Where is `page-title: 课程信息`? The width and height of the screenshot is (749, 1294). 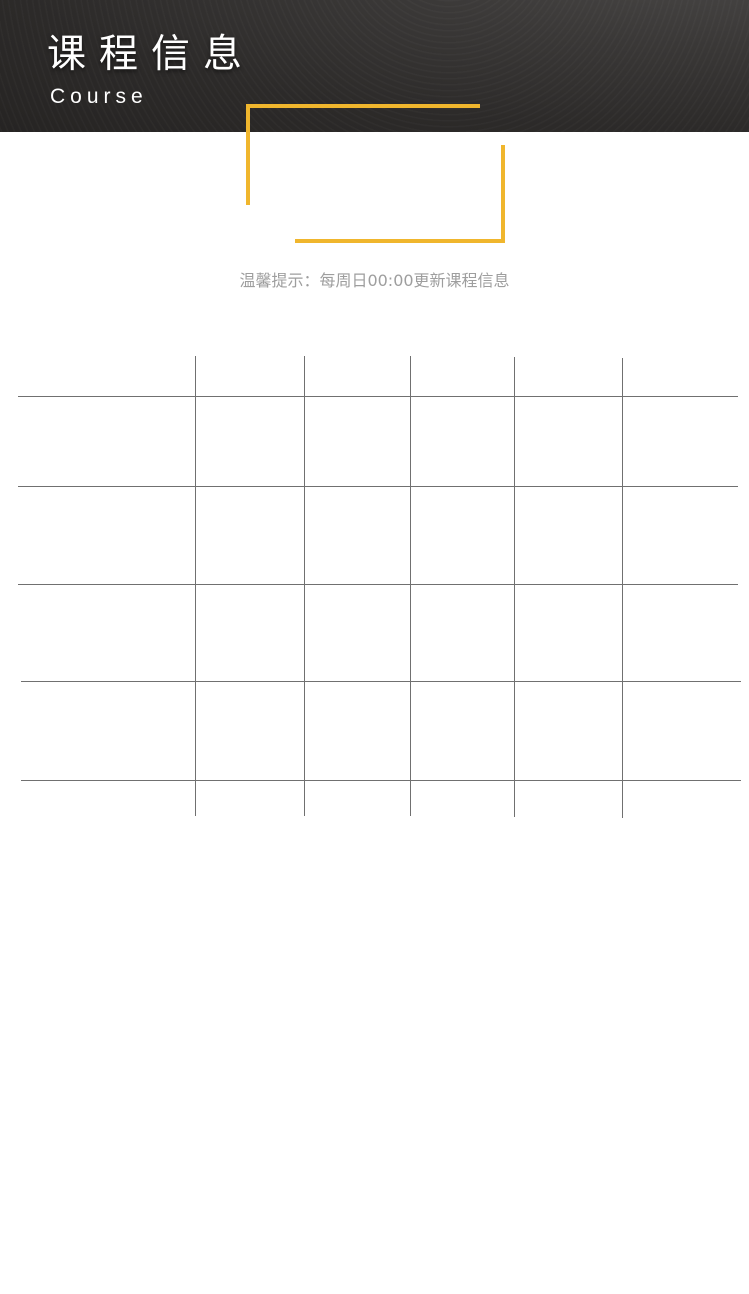 page-title: 课程信息 is located at coordinates (151, 54).